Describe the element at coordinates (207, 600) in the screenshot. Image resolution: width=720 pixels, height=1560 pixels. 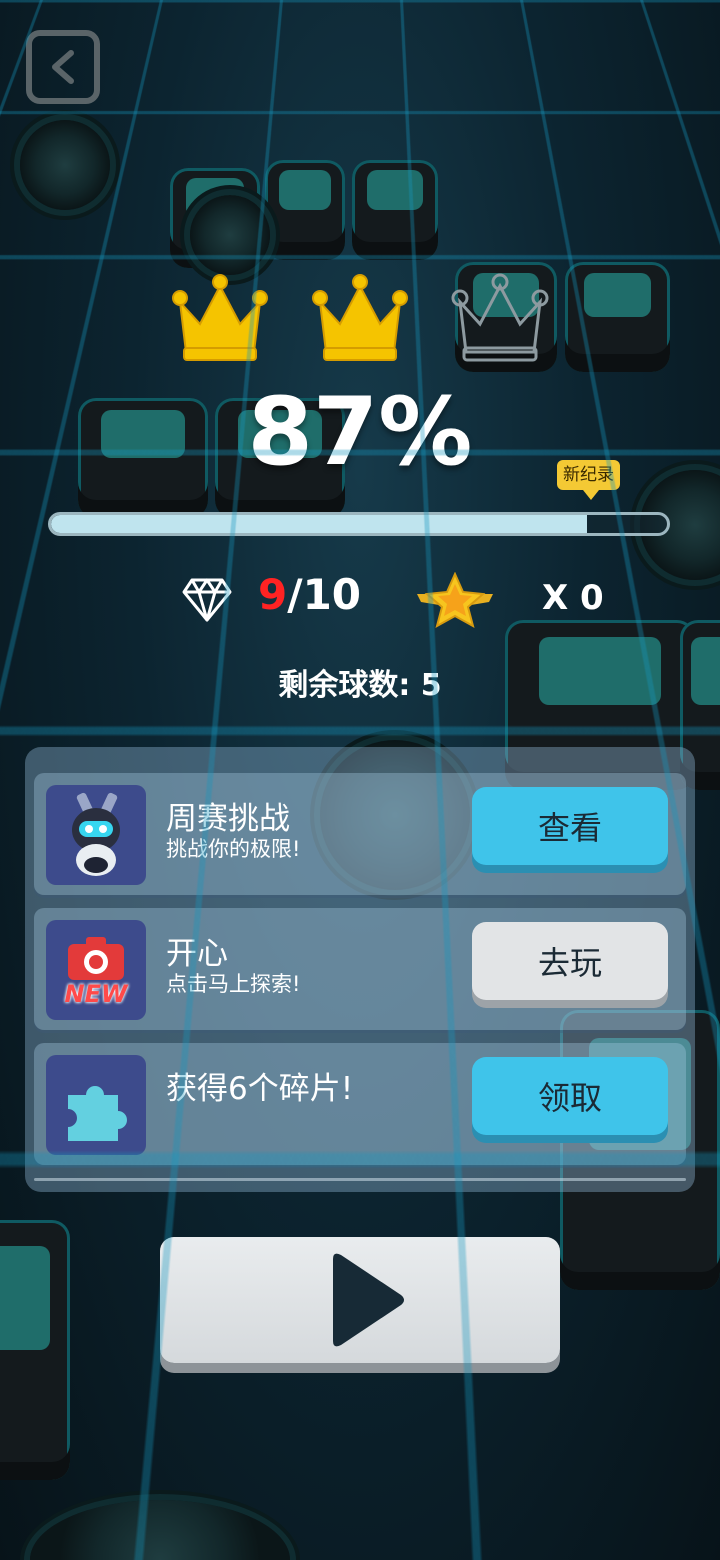
I see `diamond-icon` at that location.